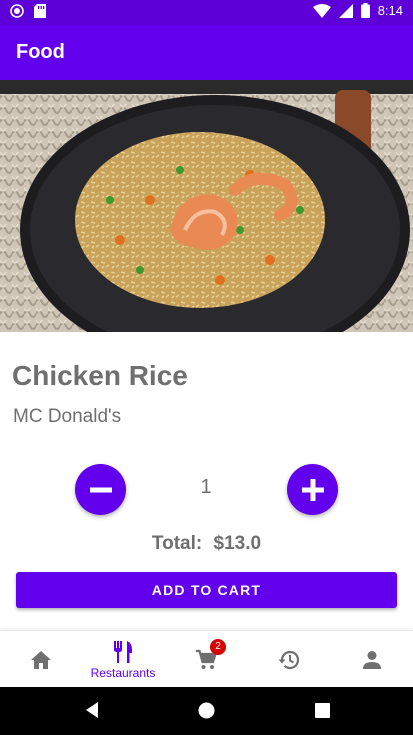 This screenshot has width=413, height=735. What do you see at coordinates (177, 543) in the screenshot?
I see `total-label: Total:` at bounding box center [177, 543].